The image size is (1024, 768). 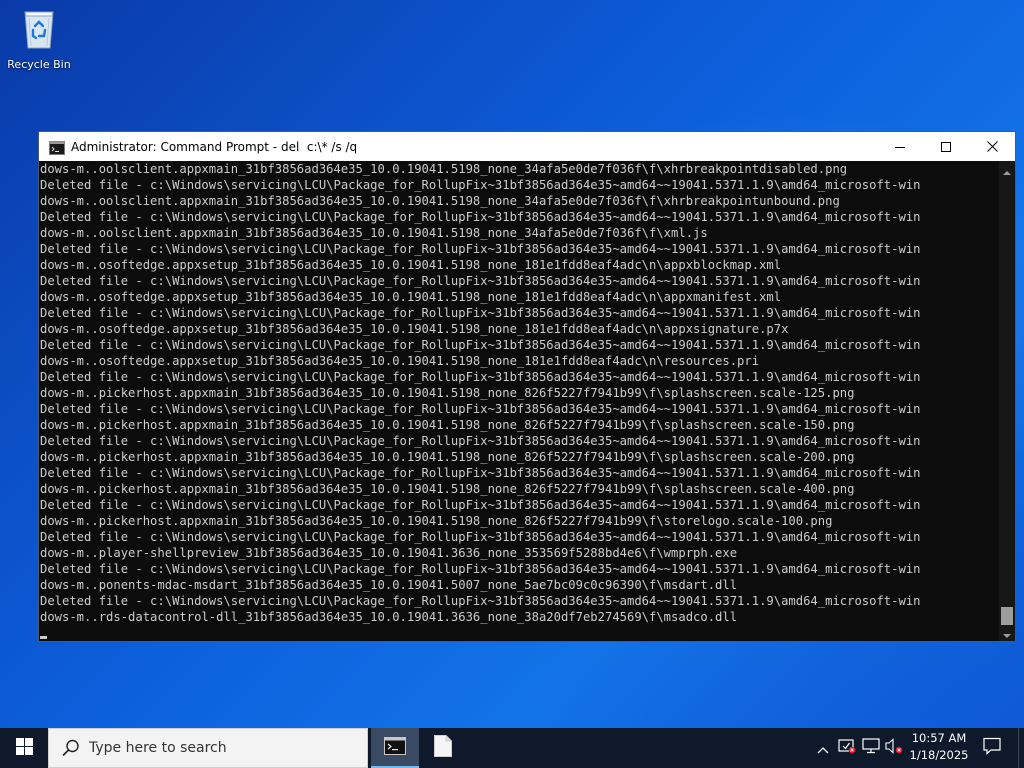 I want to click on document-icon, so click(x=443, y=748).